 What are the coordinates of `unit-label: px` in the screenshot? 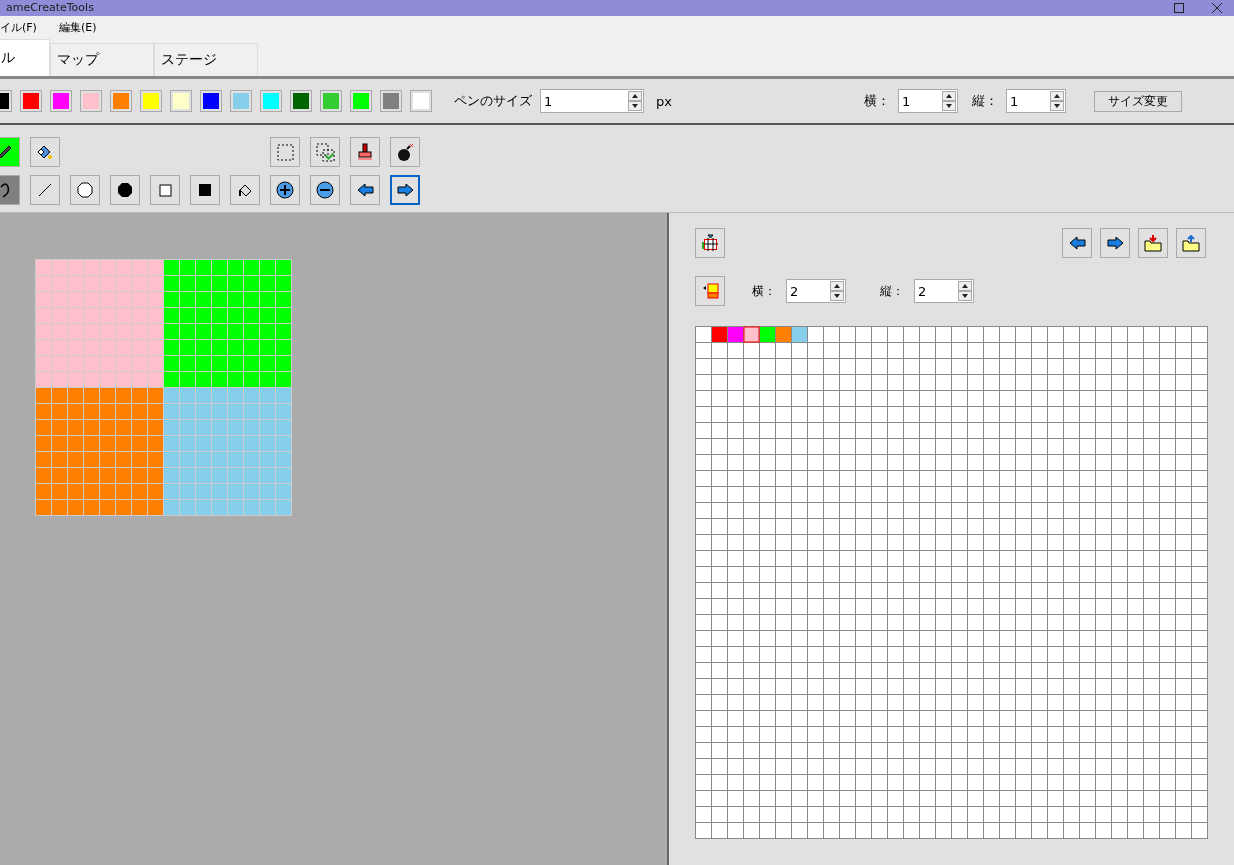 It's located at (664, 101).